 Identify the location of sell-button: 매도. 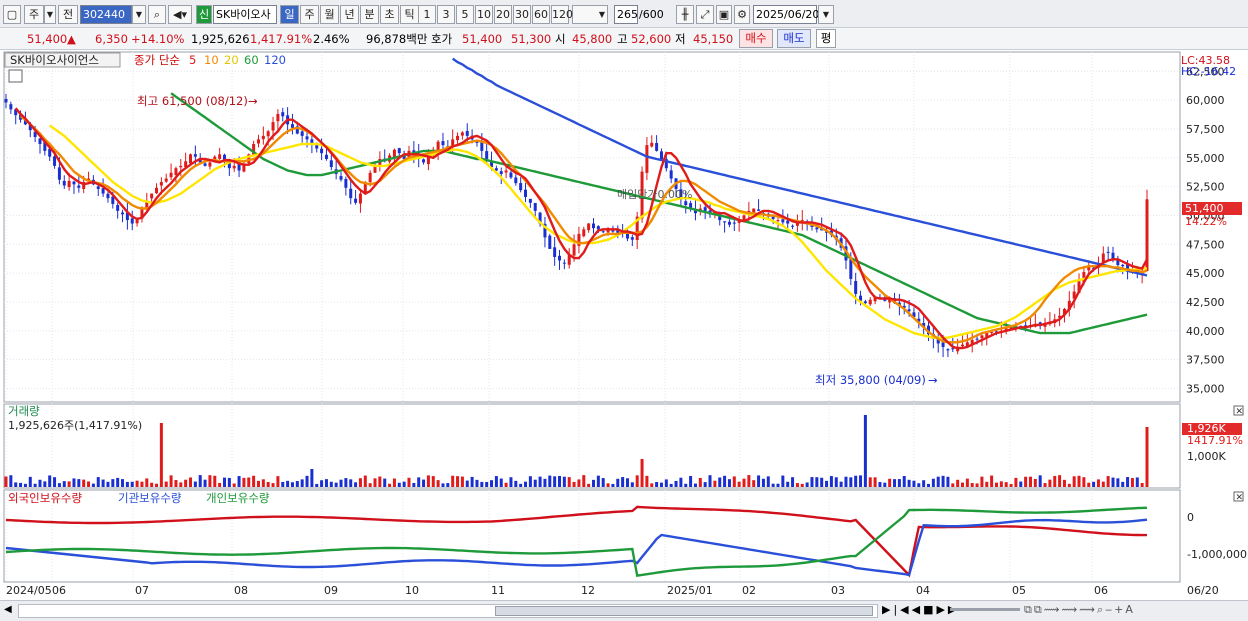
(794, 38).